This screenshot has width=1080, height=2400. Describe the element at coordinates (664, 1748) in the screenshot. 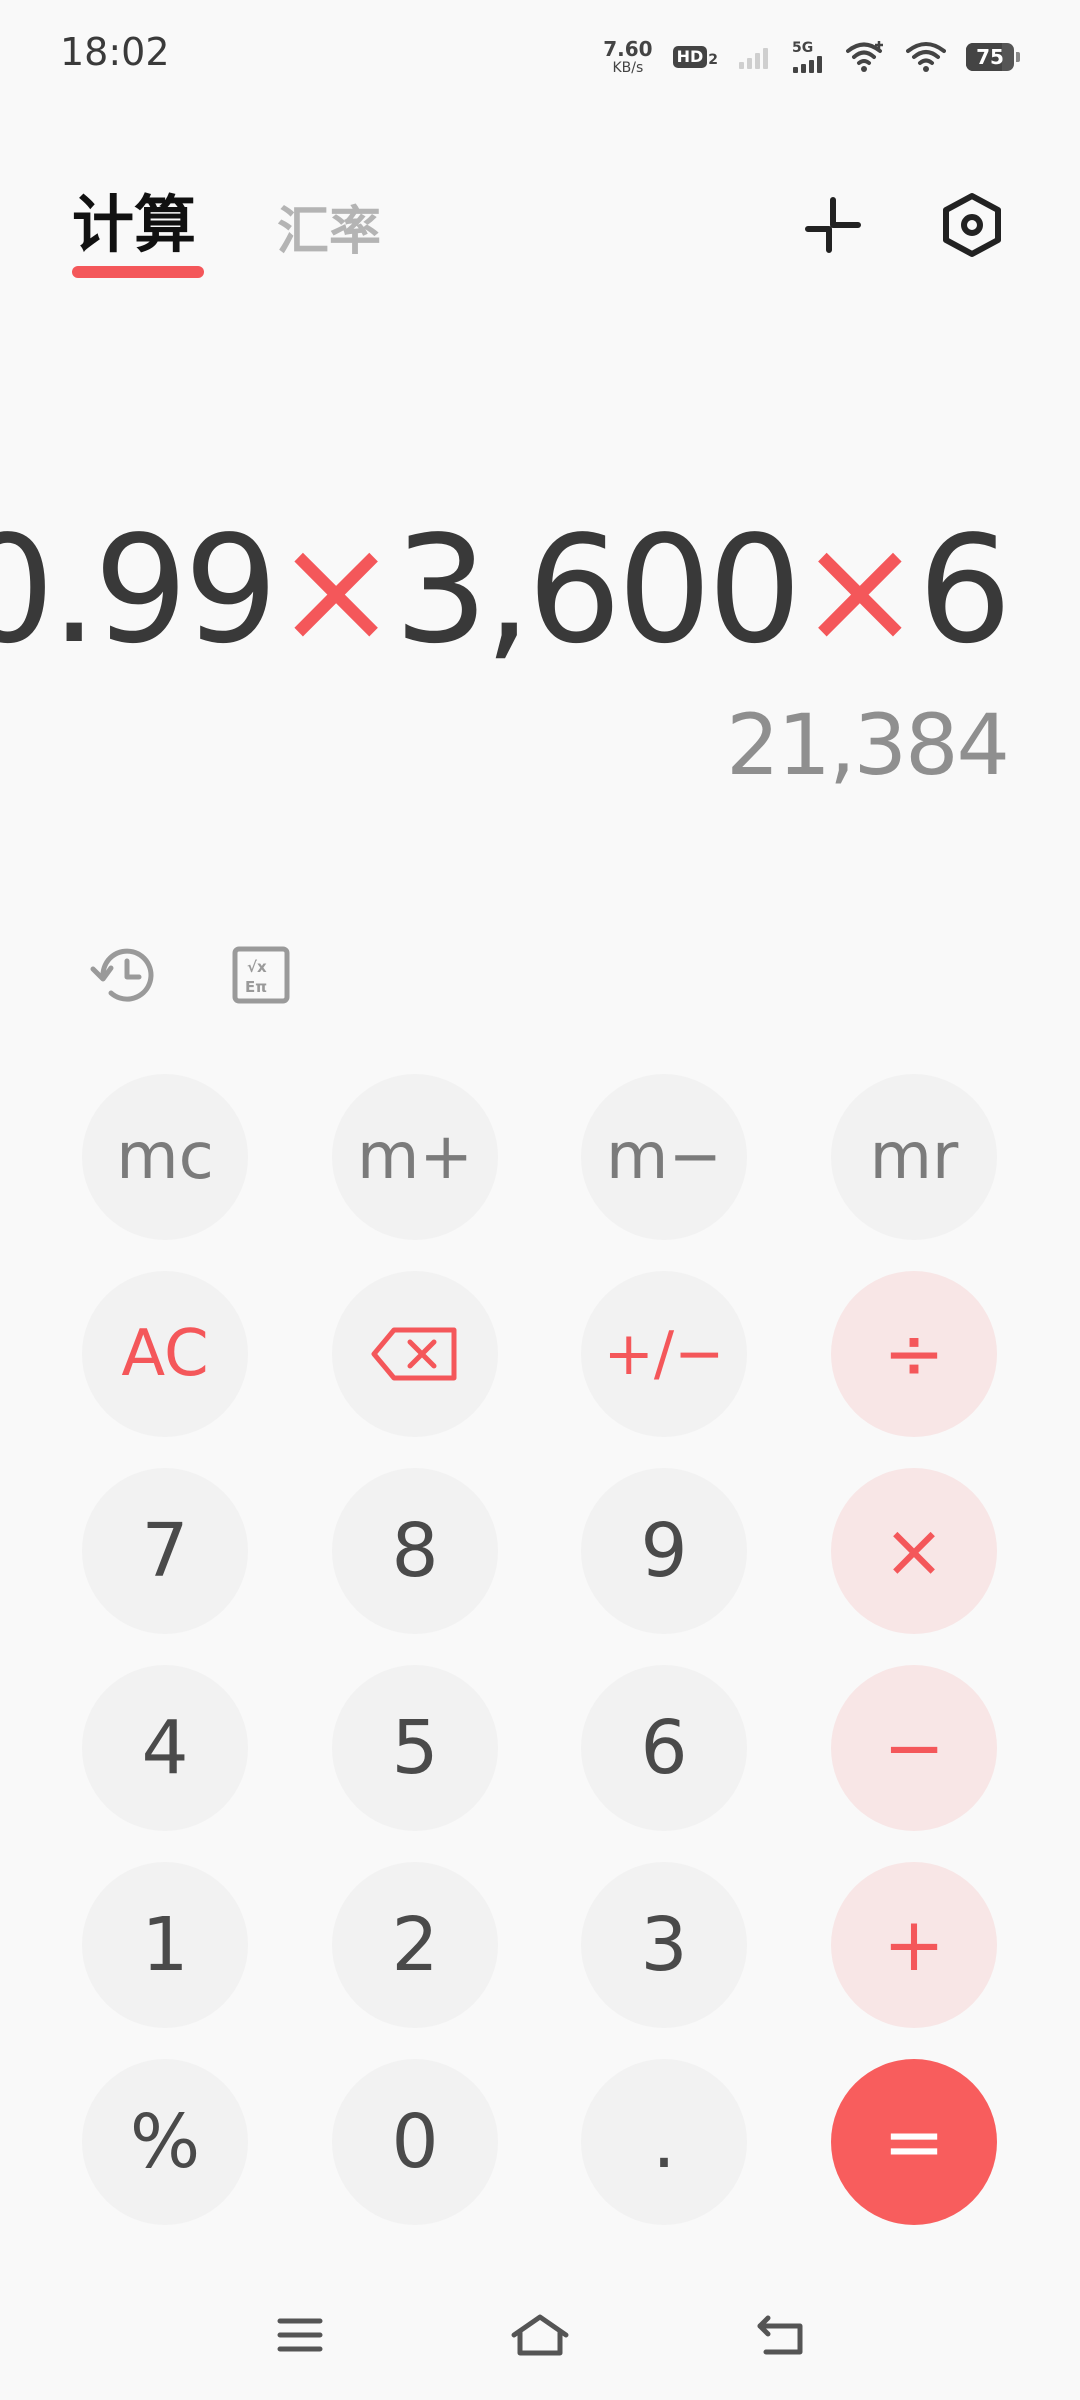

I see `digit-6-button: 6` at that location.